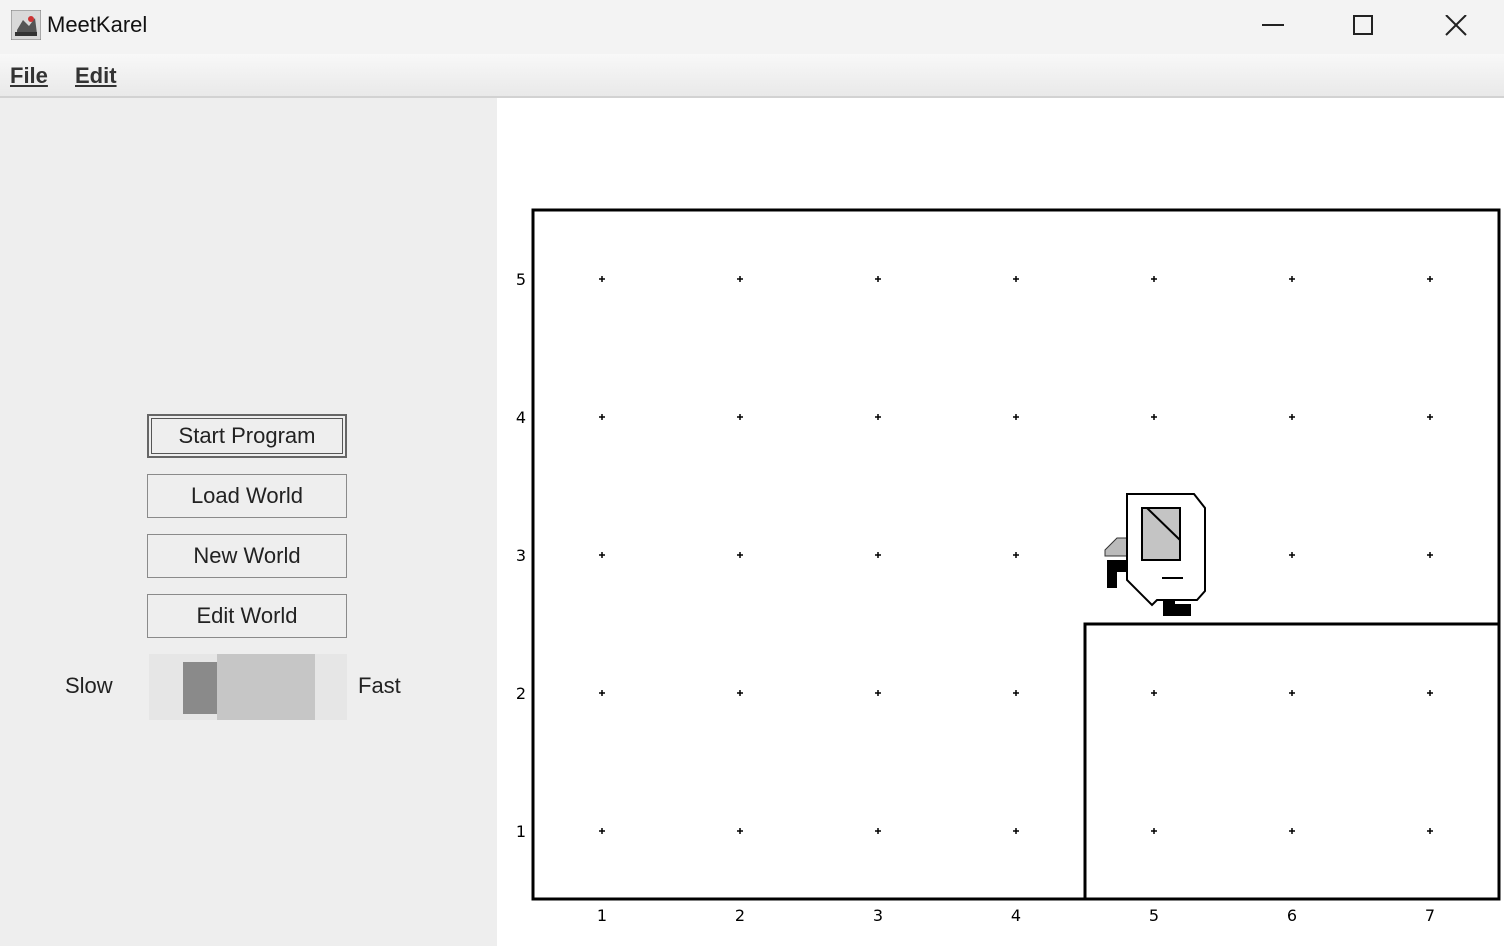 The width and height of the screenshot is (1504, 946). What do you see at coordinates (602, 915) in the screenshot?
I see `avenue-label: 1` at bounding box center [602, 915].